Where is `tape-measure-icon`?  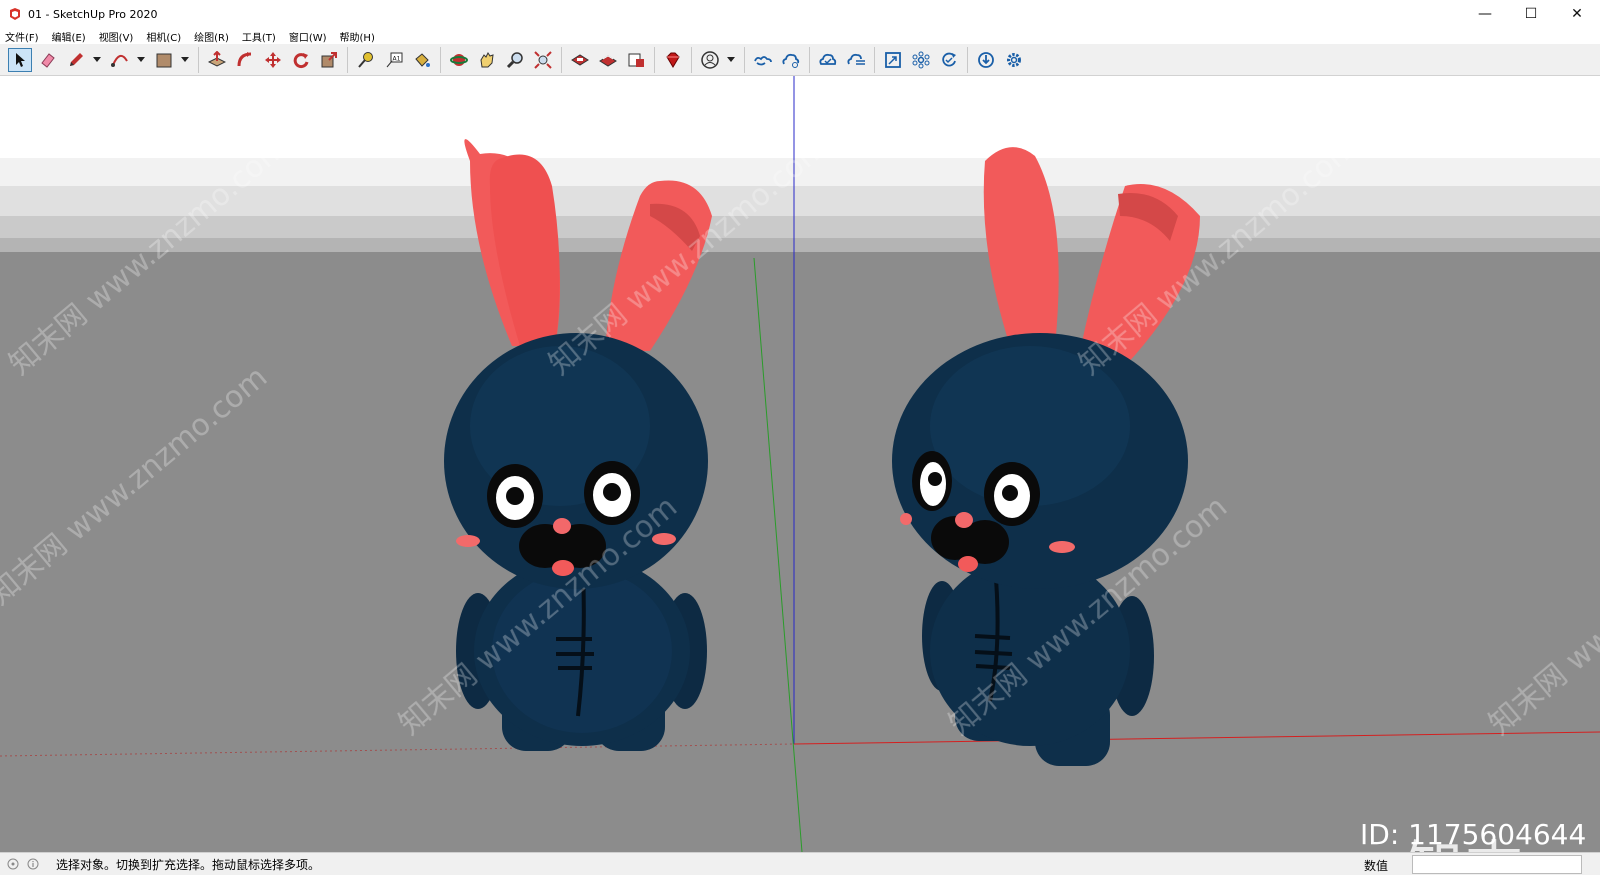 tape-measure-icon is located at coordinates (365, 59).